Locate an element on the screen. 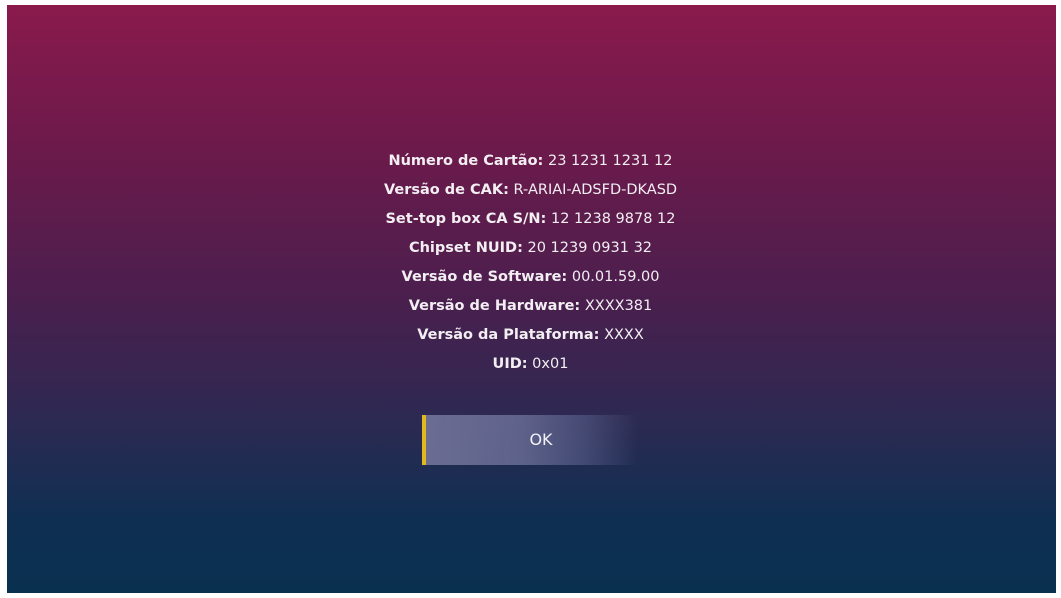 The image size is (1061, 598). info-value: R-ARIAI-ADSFD-DKASD is located at coordinates (595, 190).